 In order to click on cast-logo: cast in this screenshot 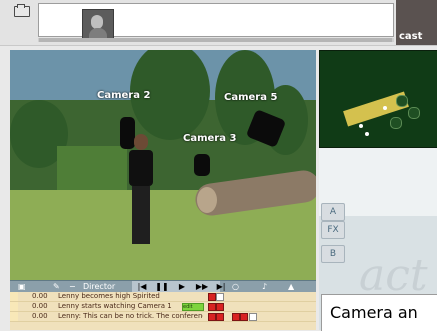, I will do `click(416, 22)`.